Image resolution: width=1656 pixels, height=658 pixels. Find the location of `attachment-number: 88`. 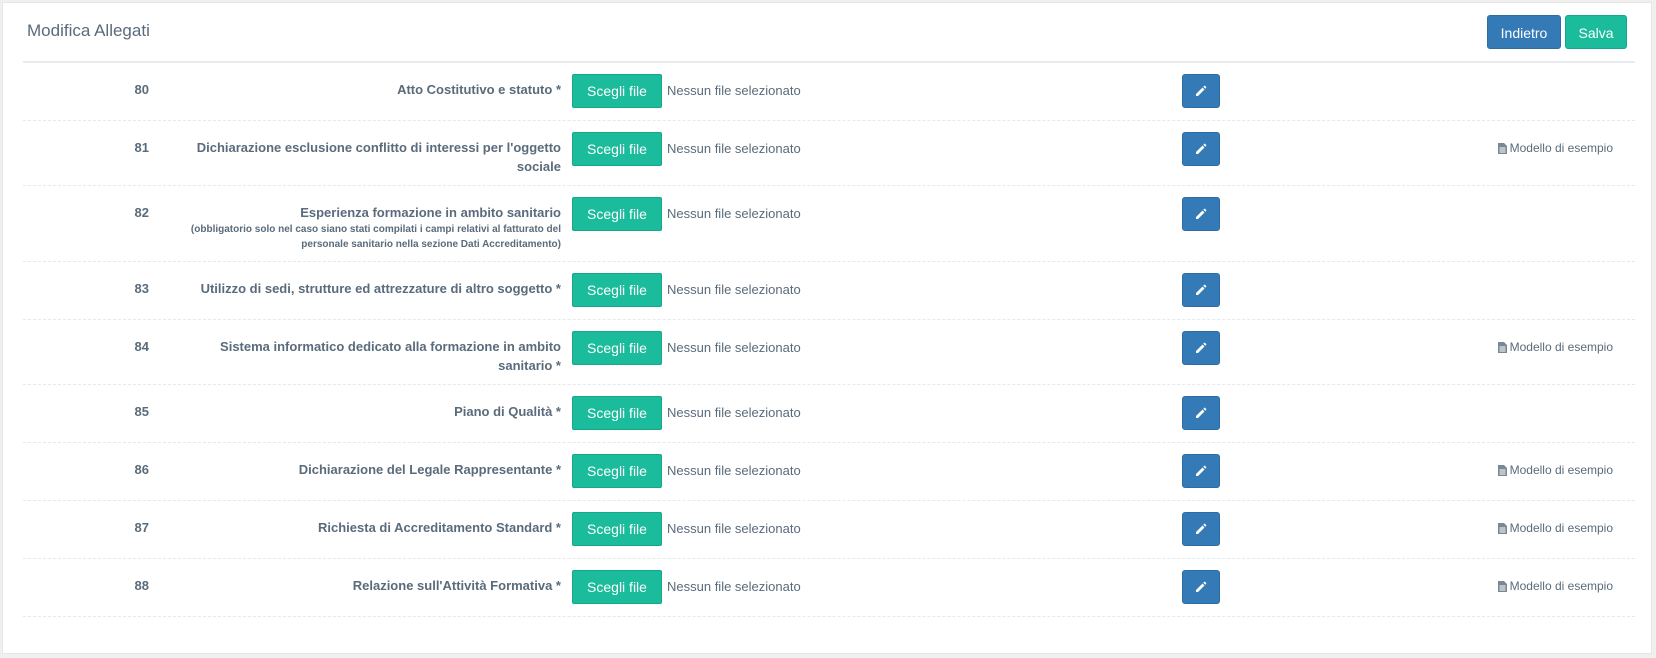

attachment-number: 88 is located at coordinates (141, 585).